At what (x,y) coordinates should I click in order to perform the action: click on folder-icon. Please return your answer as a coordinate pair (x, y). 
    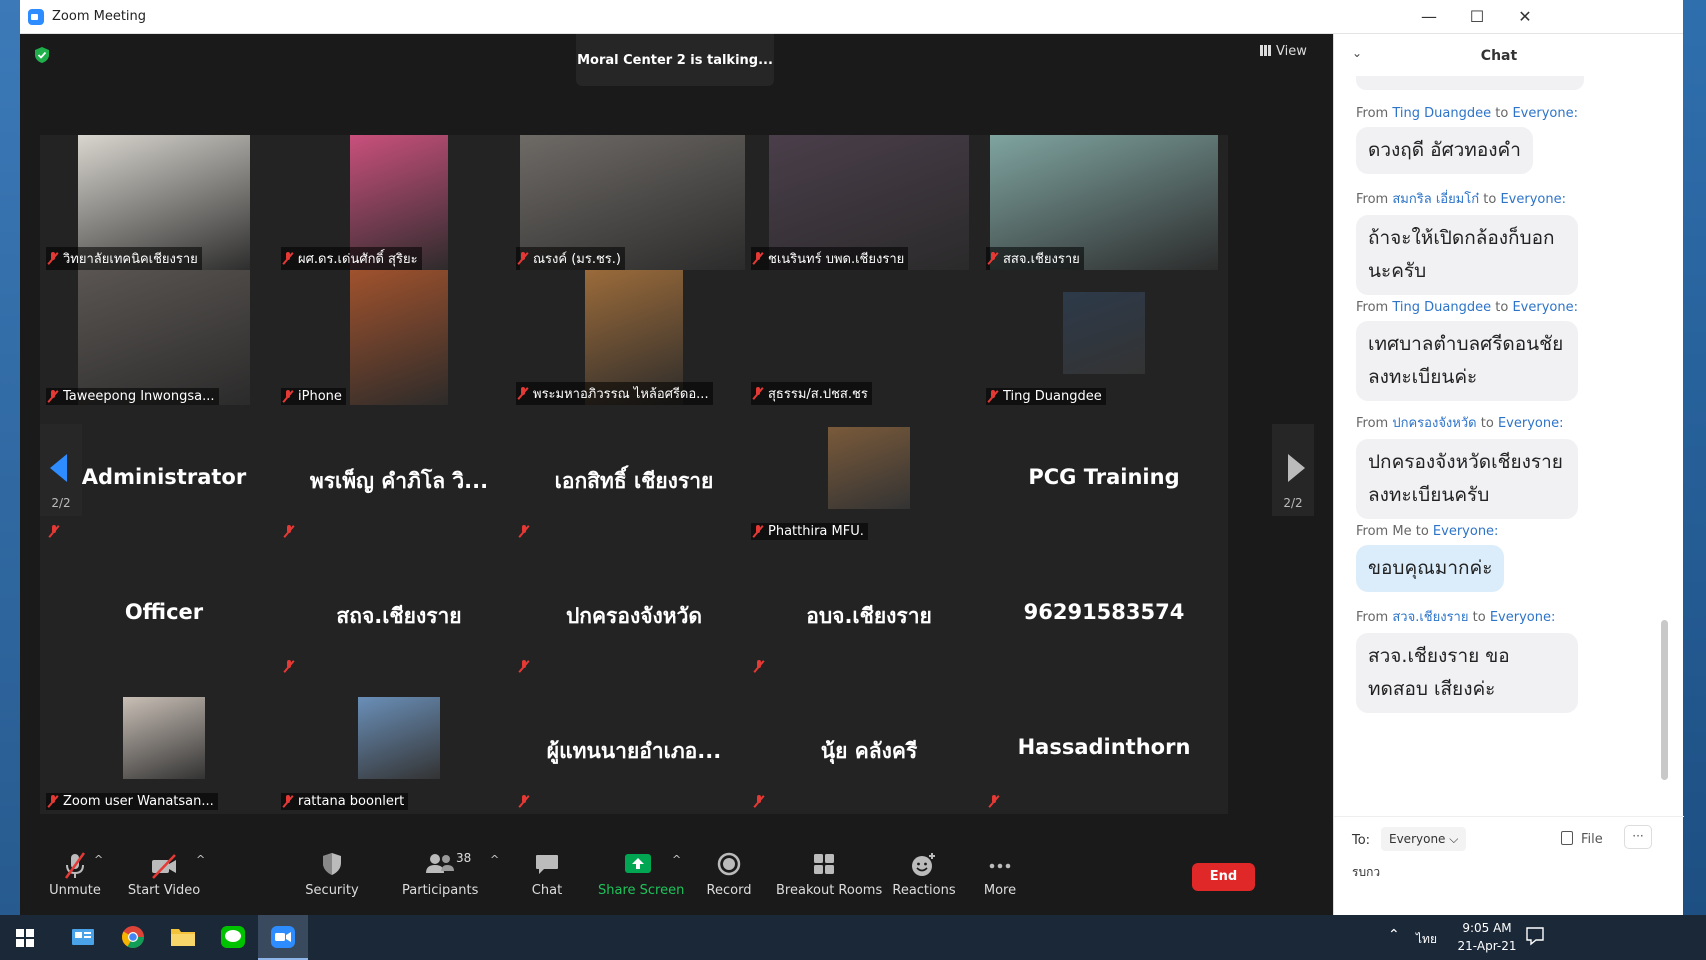
    Looking at the image, I should click on (183, 937).